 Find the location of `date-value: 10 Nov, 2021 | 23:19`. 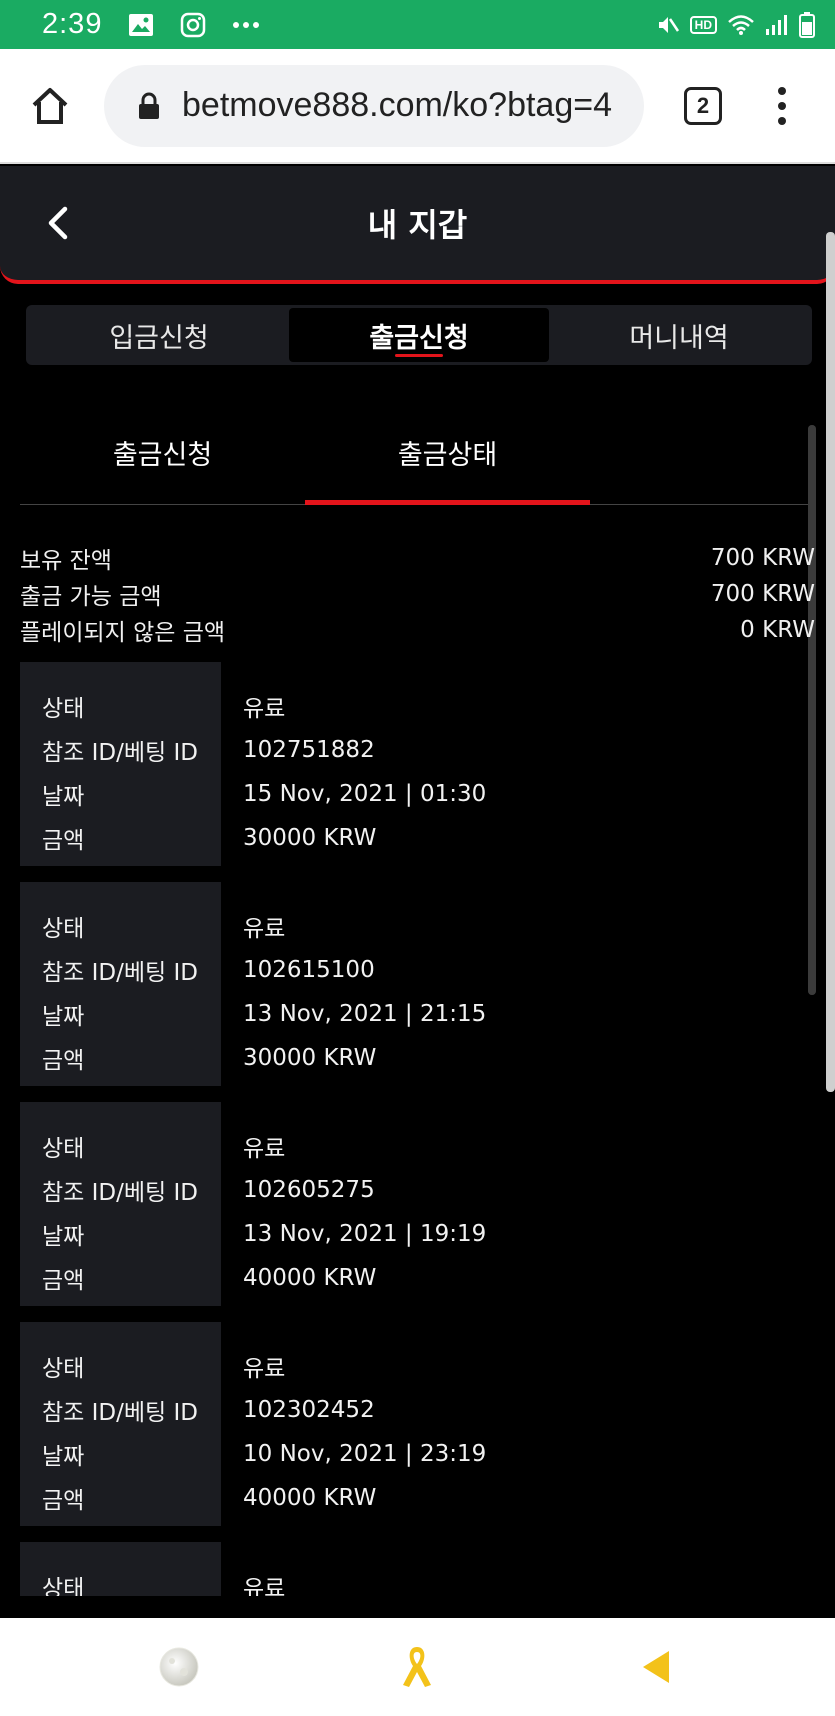

date-value: 10 Nov, 2021 | 23:19 is located at coordinates (365, 1454).